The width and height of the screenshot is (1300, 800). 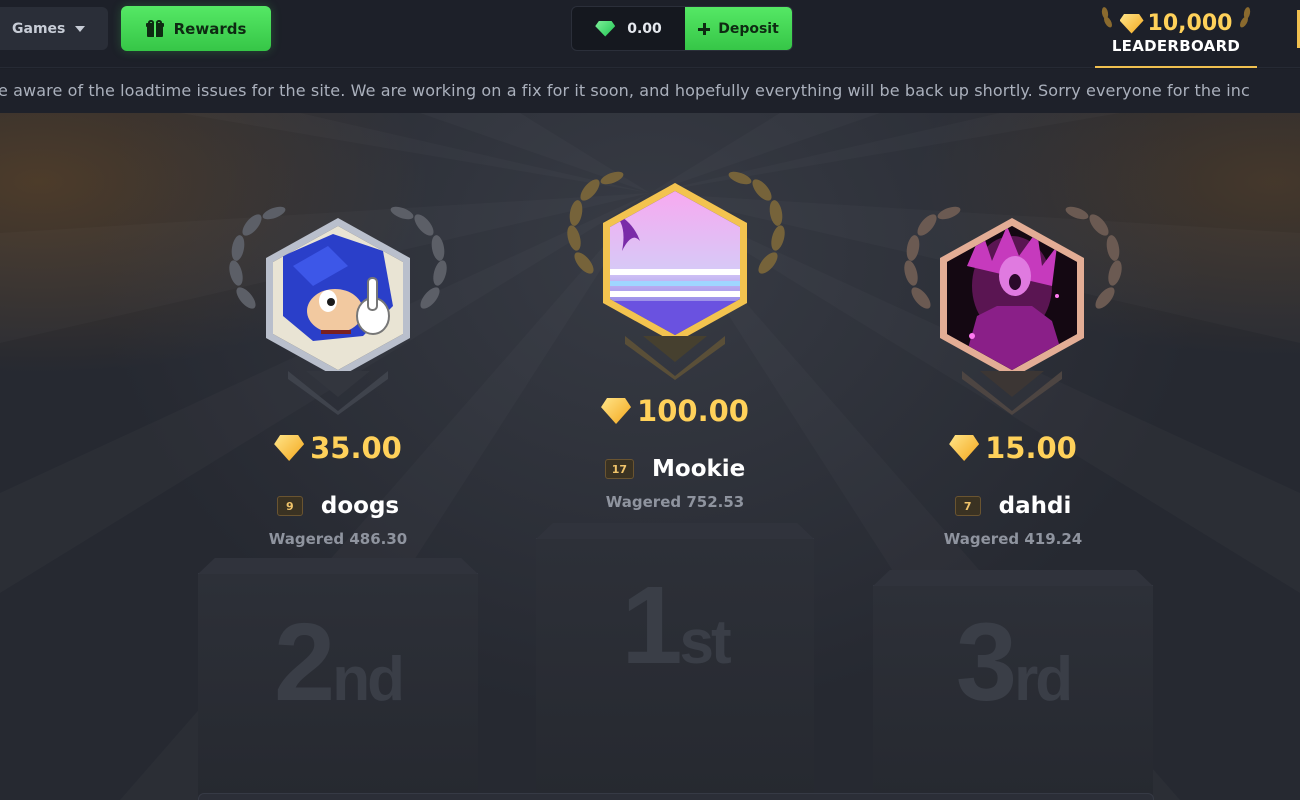 What do you see at coordinates (368, 679) in the screenshot?
I see `place-suffix: nd` at bounding box center [368, 679].